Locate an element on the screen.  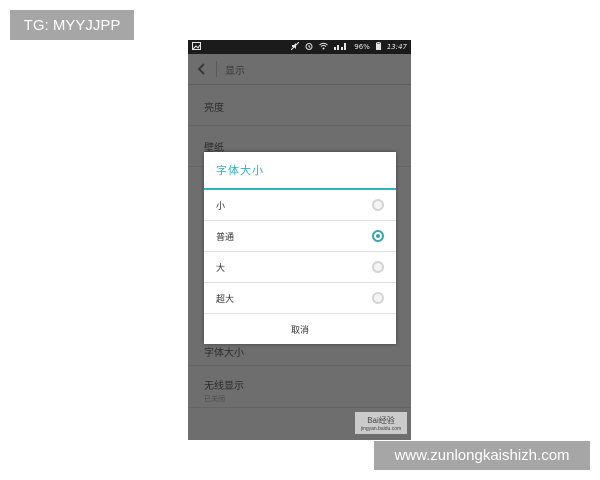
tg-watermark: TG: MYYJJPP is located at coordinates (72, 25).